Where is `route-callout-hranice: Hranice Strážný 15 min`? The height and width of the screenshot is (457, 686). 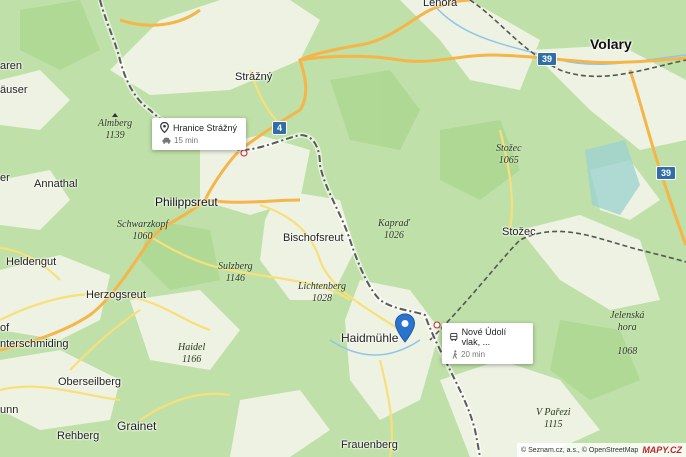
route-callout-hranice: Hranice Strážný 15 min is located at coordinates (199, 134).